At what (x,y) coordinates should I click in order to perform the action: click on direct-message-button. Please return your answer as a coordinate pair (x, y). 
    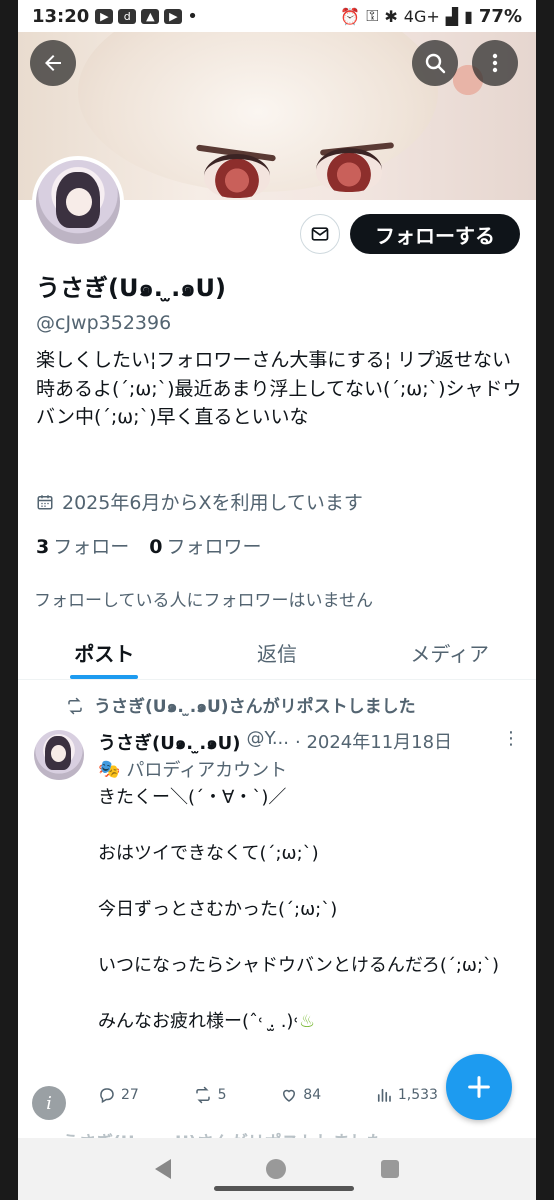
    Looking at the image, I should click on (320, 234).